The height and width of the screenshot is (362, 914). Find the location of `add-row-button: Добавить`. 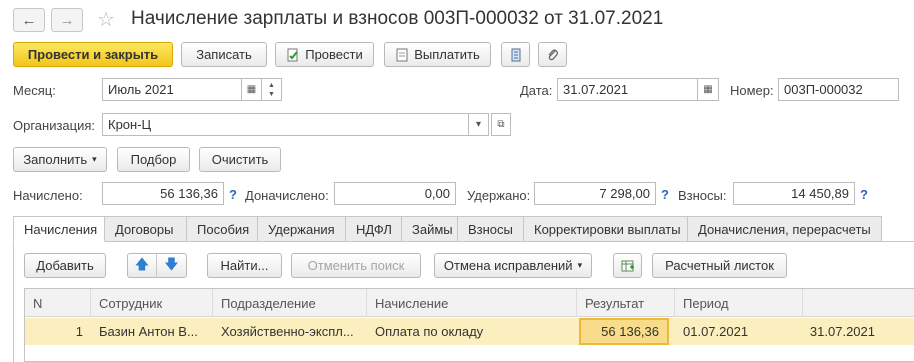

add-row-button: Добавить is located at coordinates (65, 265).